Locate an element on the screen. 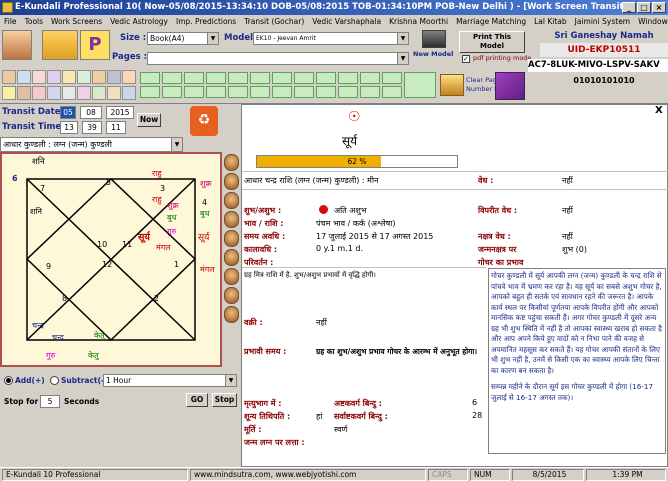 The height and width of the screenshot is (481, 668). mars-god-icon is located at coordinates (231, 200).